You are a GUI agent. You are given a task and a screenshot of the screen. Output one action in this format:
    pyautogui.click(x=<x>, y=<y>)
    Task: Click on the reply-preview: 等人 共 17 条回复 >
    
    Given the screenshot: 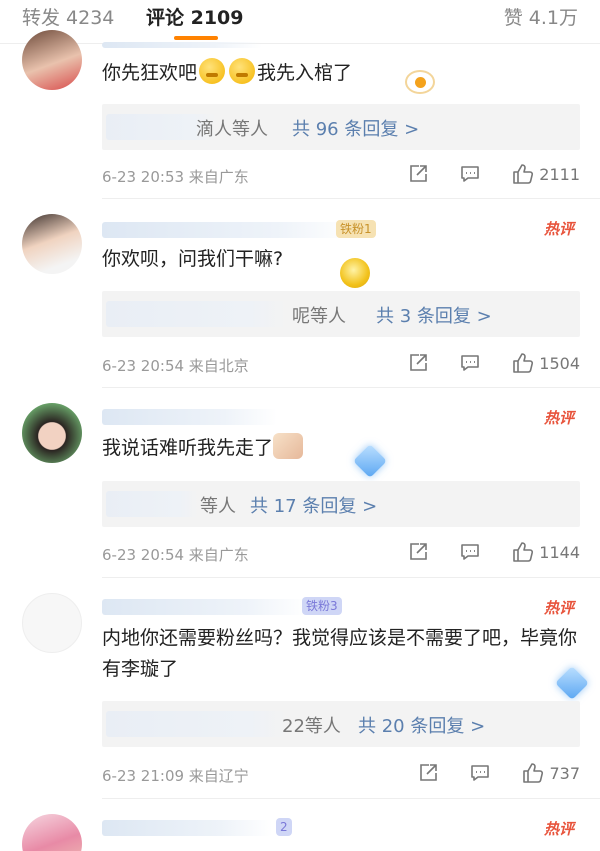 What is the action you would take?
    pyautogui.click(x=341, y=504)
    